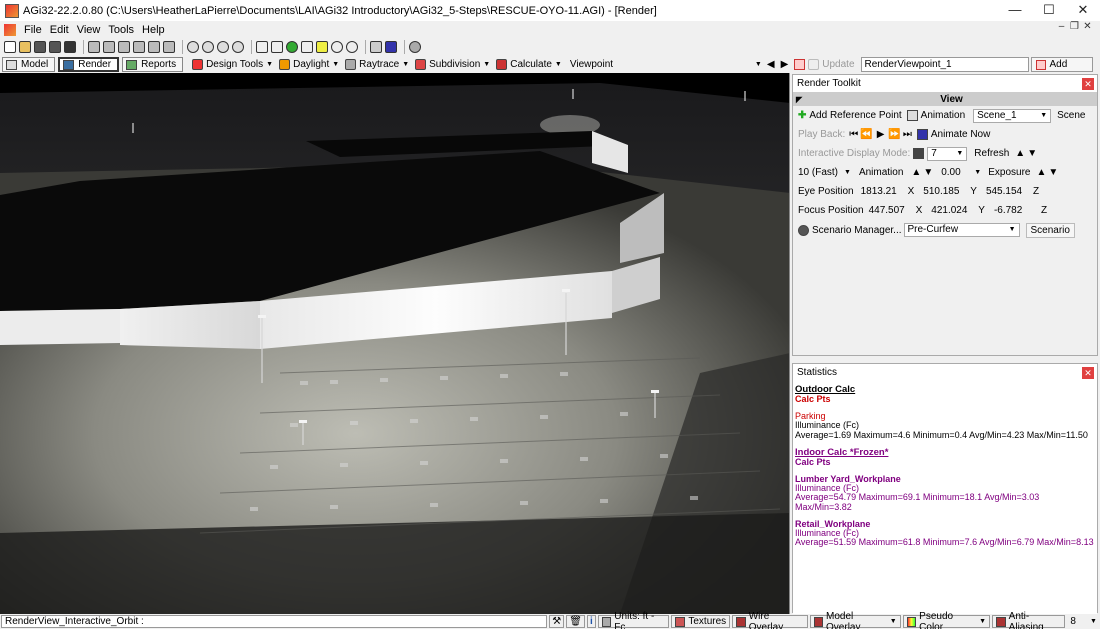 The height and width of the screenshot is (629, 1100). I want to click on view-iso-icon, so click(169, 47).